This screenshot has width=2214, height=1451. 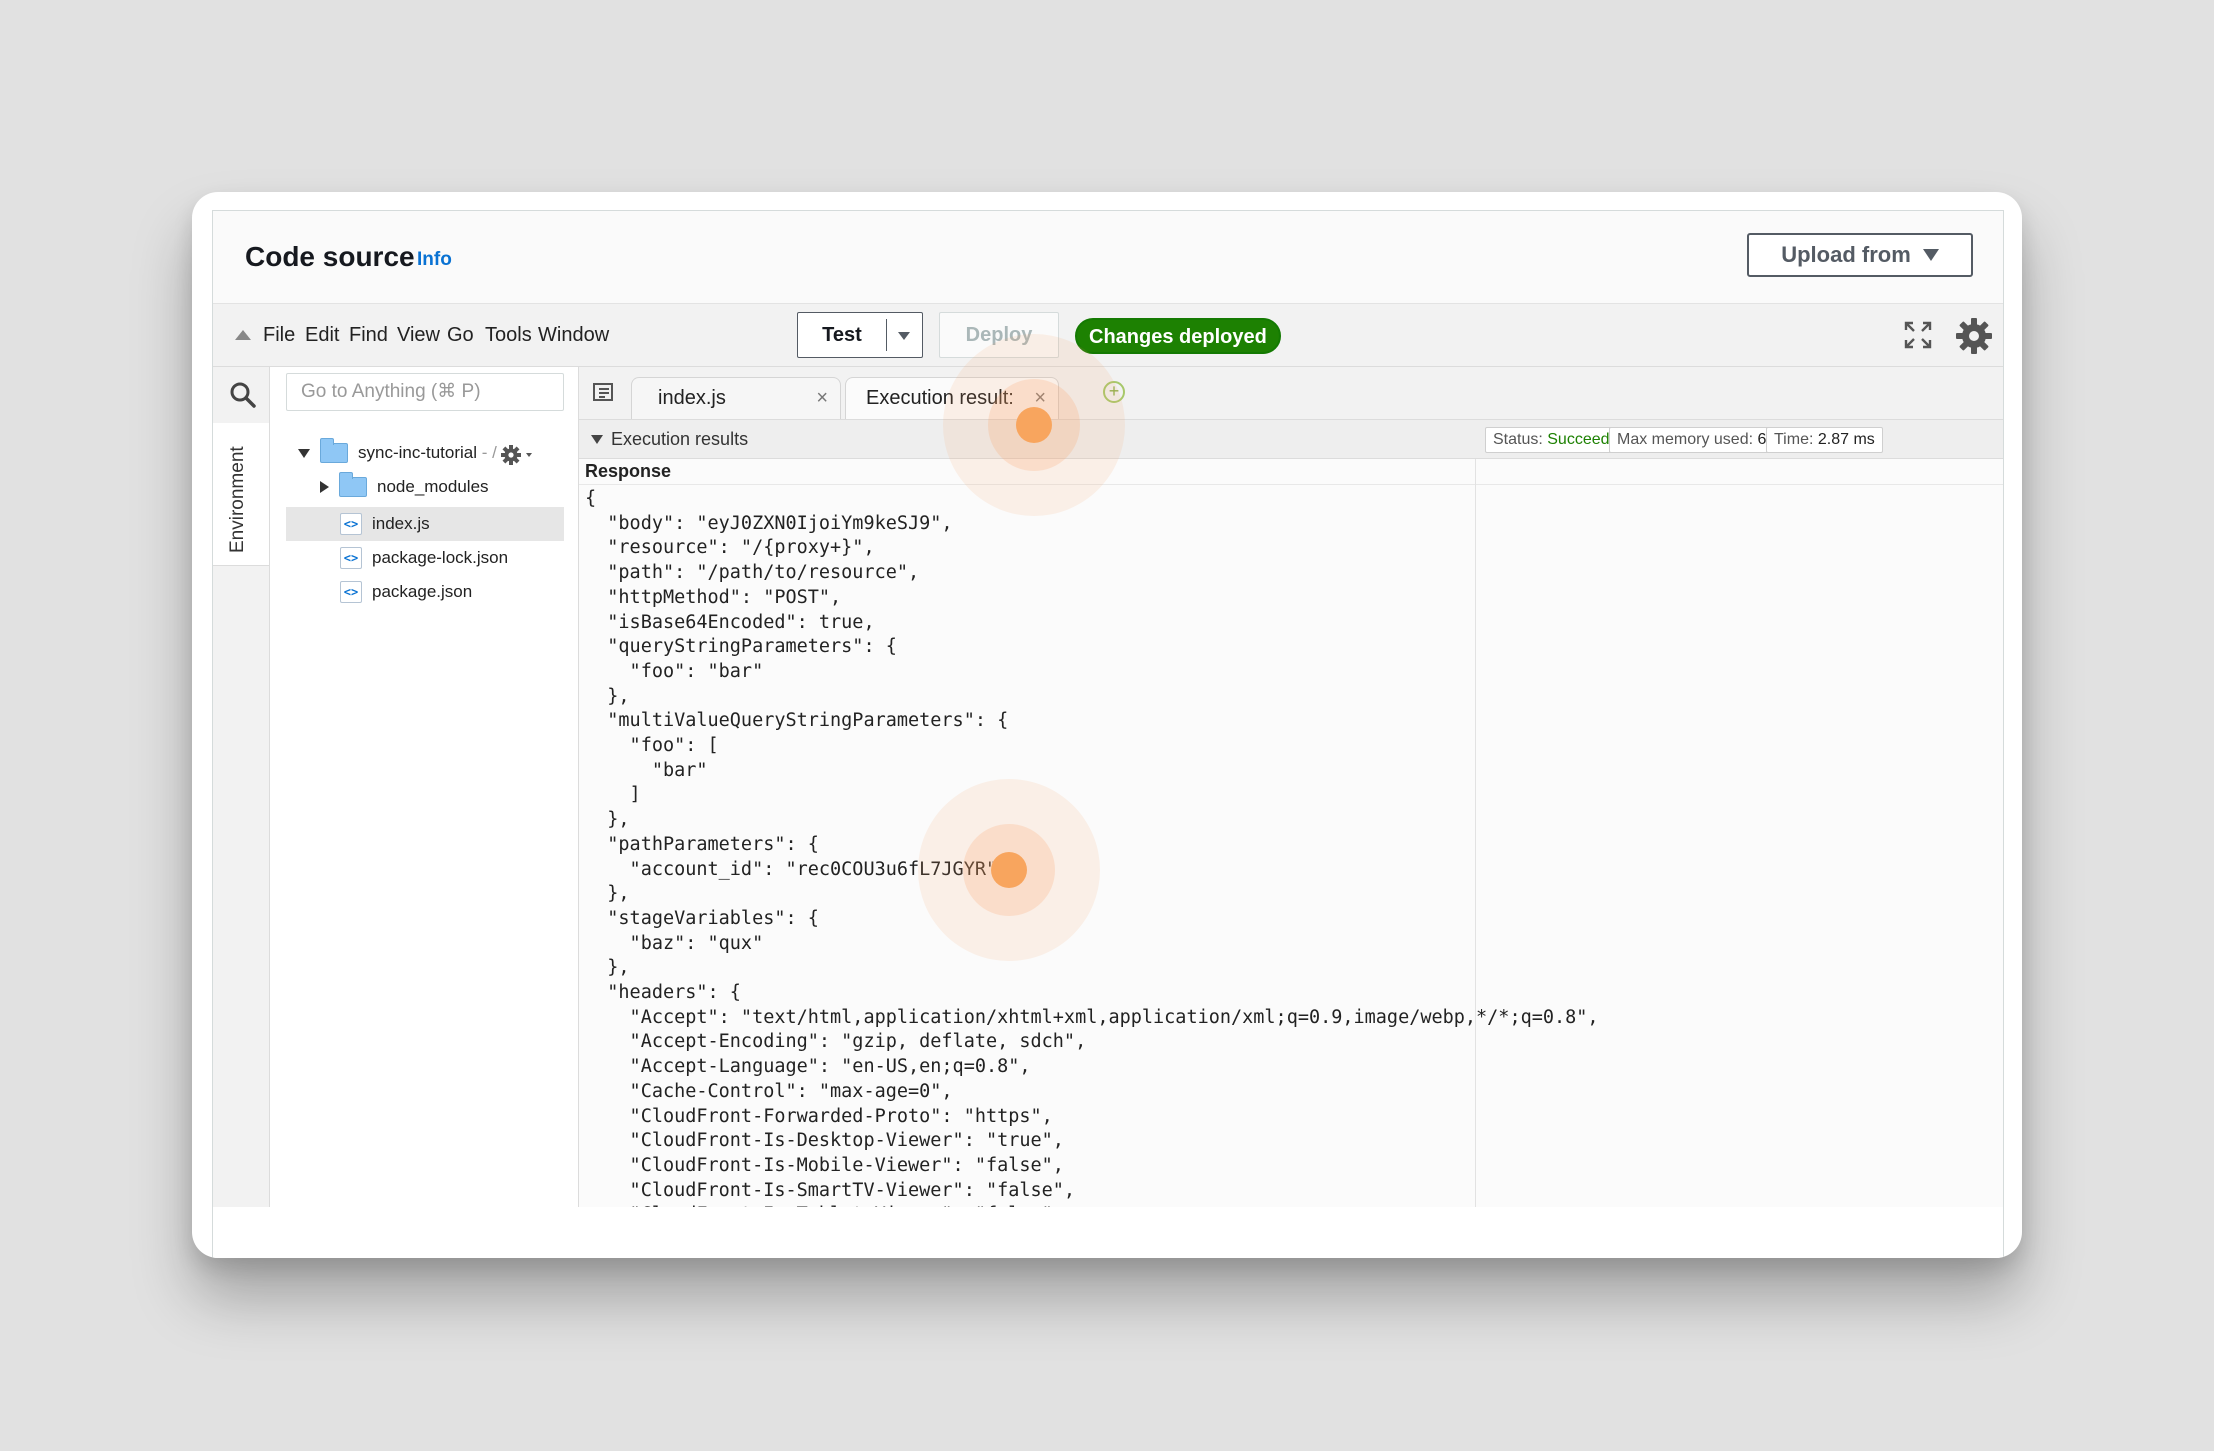 What do you see at coordinates (322, 335) in the screenshot?
I see `menu-edit: Edit` at bounding box center [322, 335].